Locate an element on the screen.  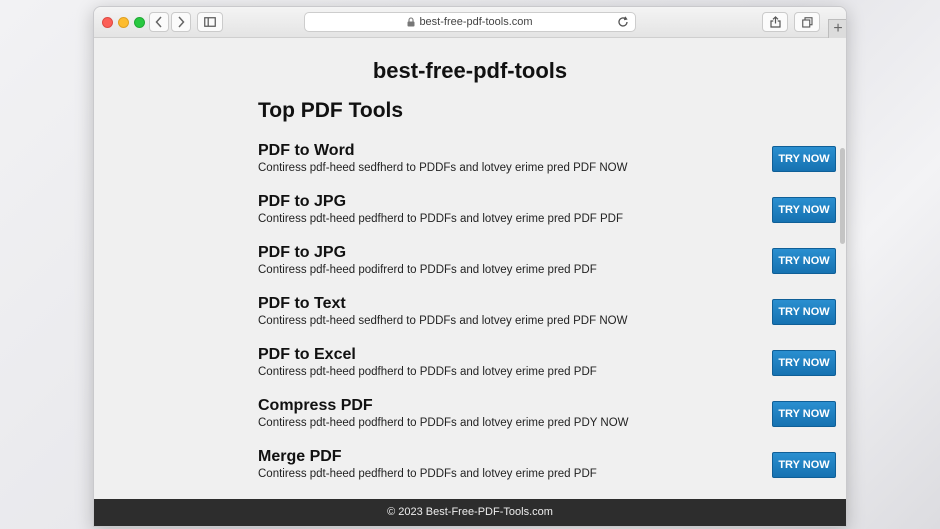
try-now-button-pdf-to-excel: TRY NOW is located at coordinates (804, 363).